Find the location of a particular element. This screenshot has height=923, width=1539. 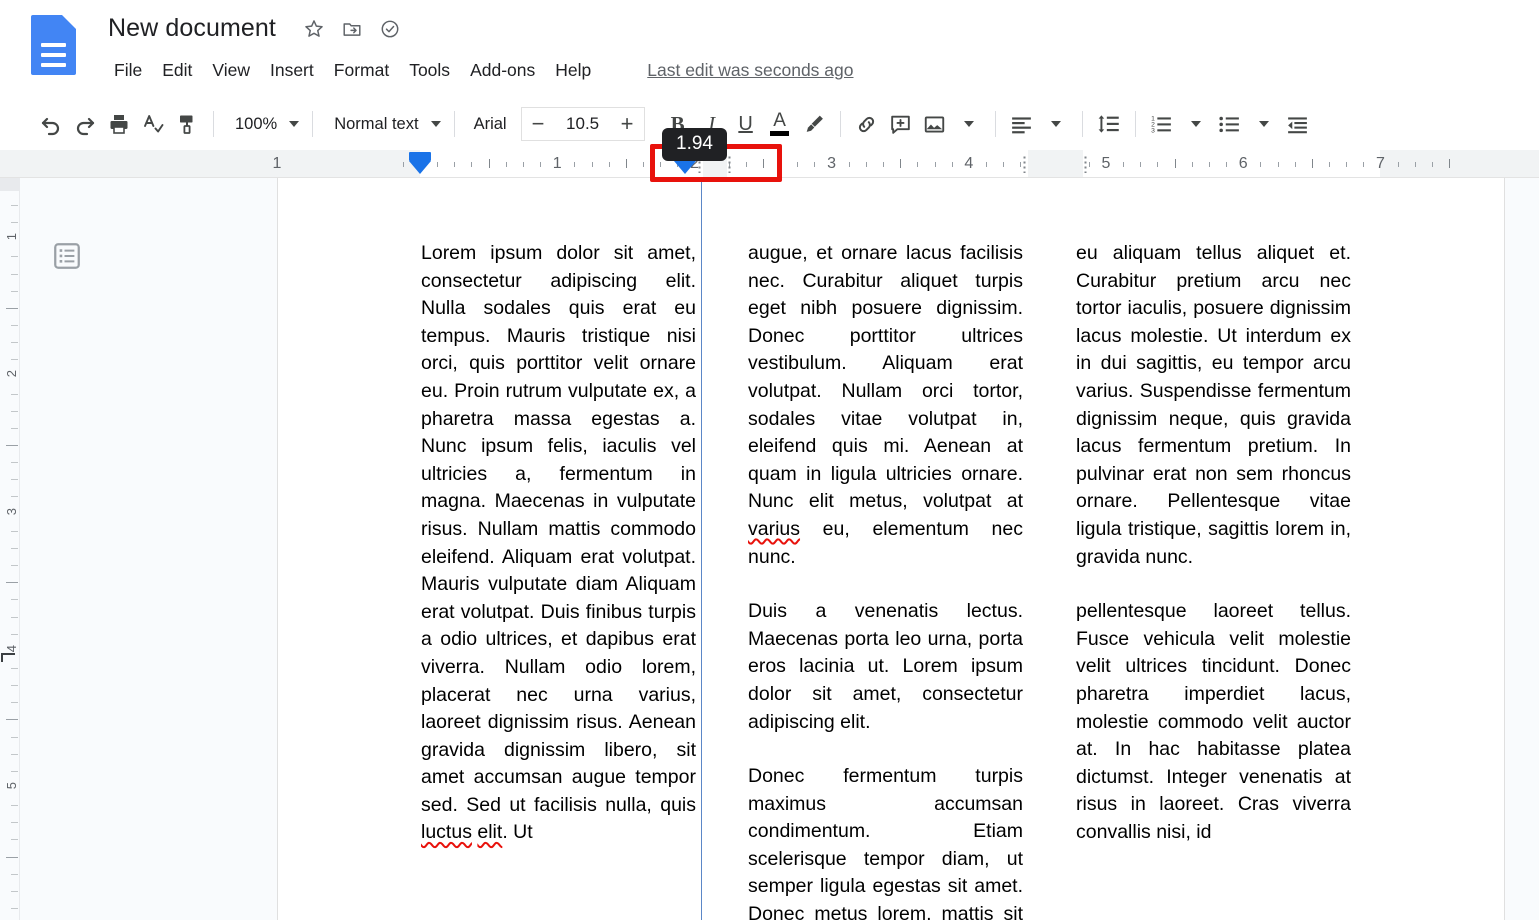

move-to-folder-icon is located at coordinates (352, 29).